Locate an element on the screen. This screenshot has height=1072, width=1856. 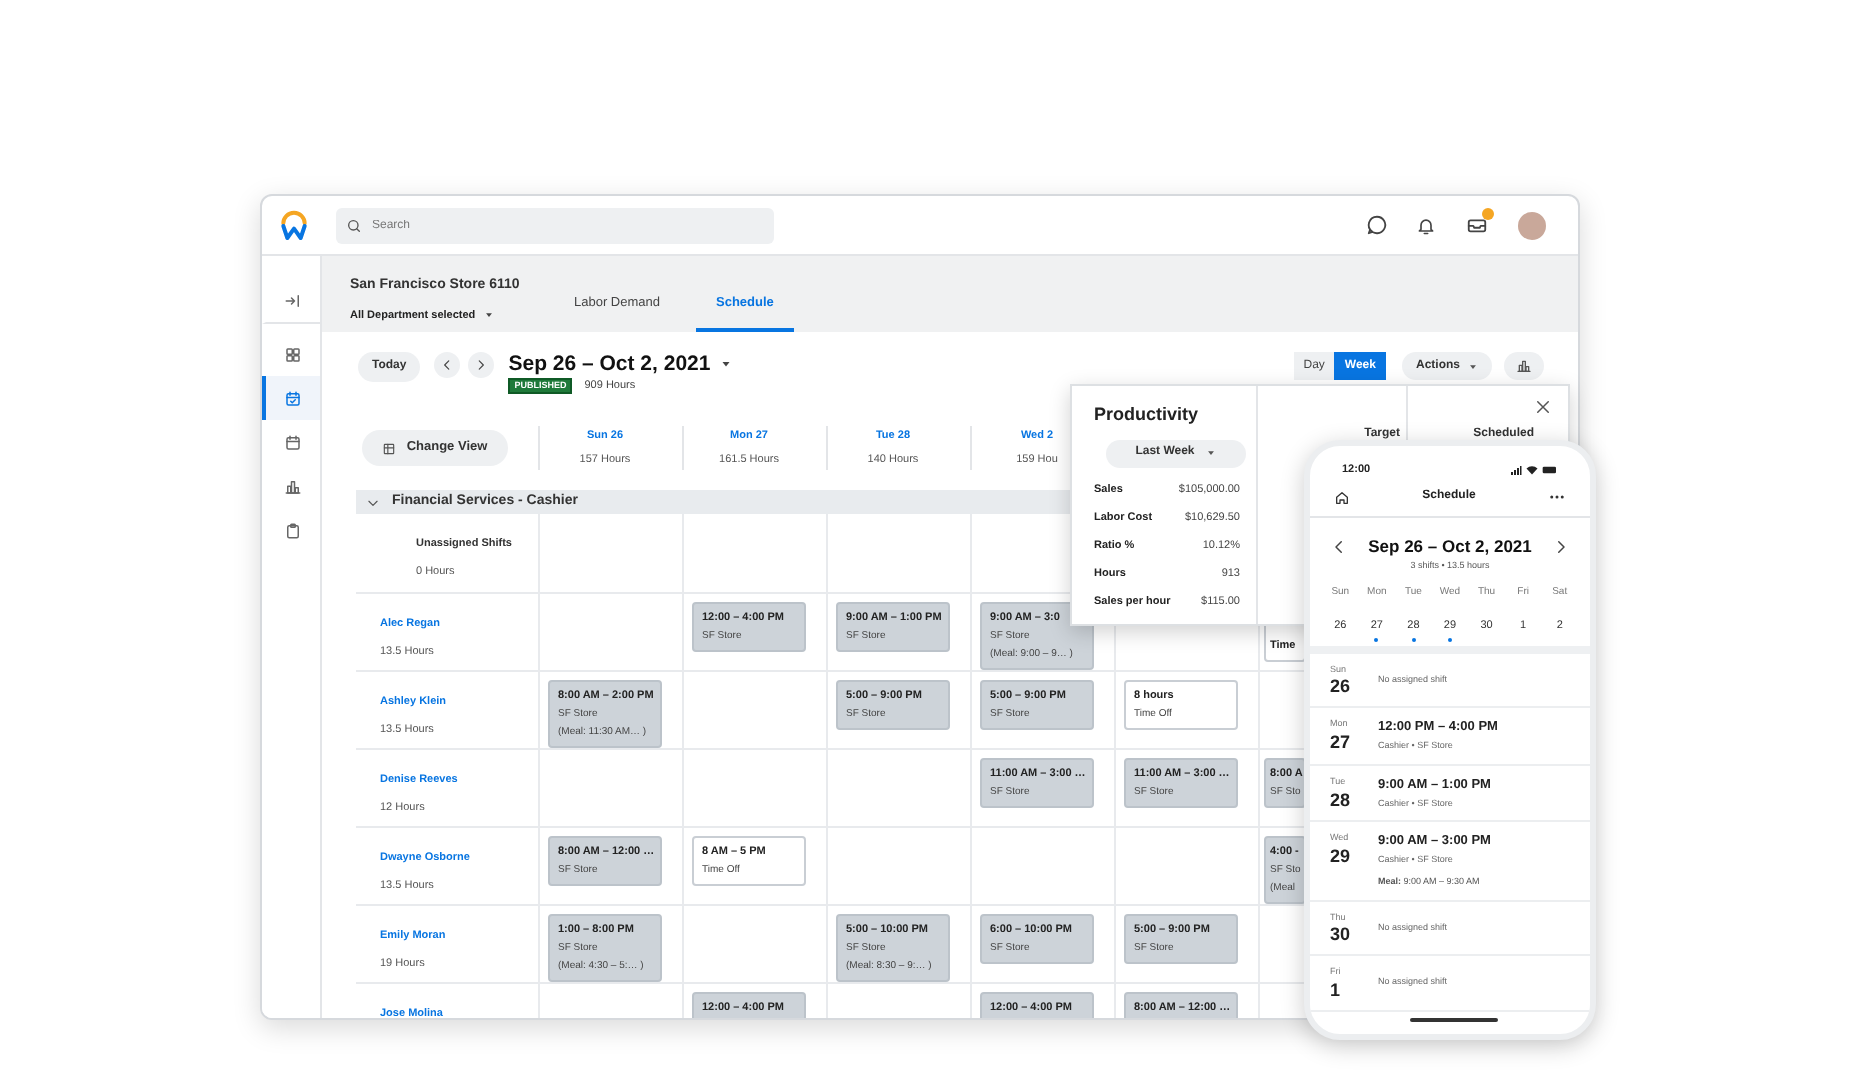
previous-button is located at coordinates (447, 365).